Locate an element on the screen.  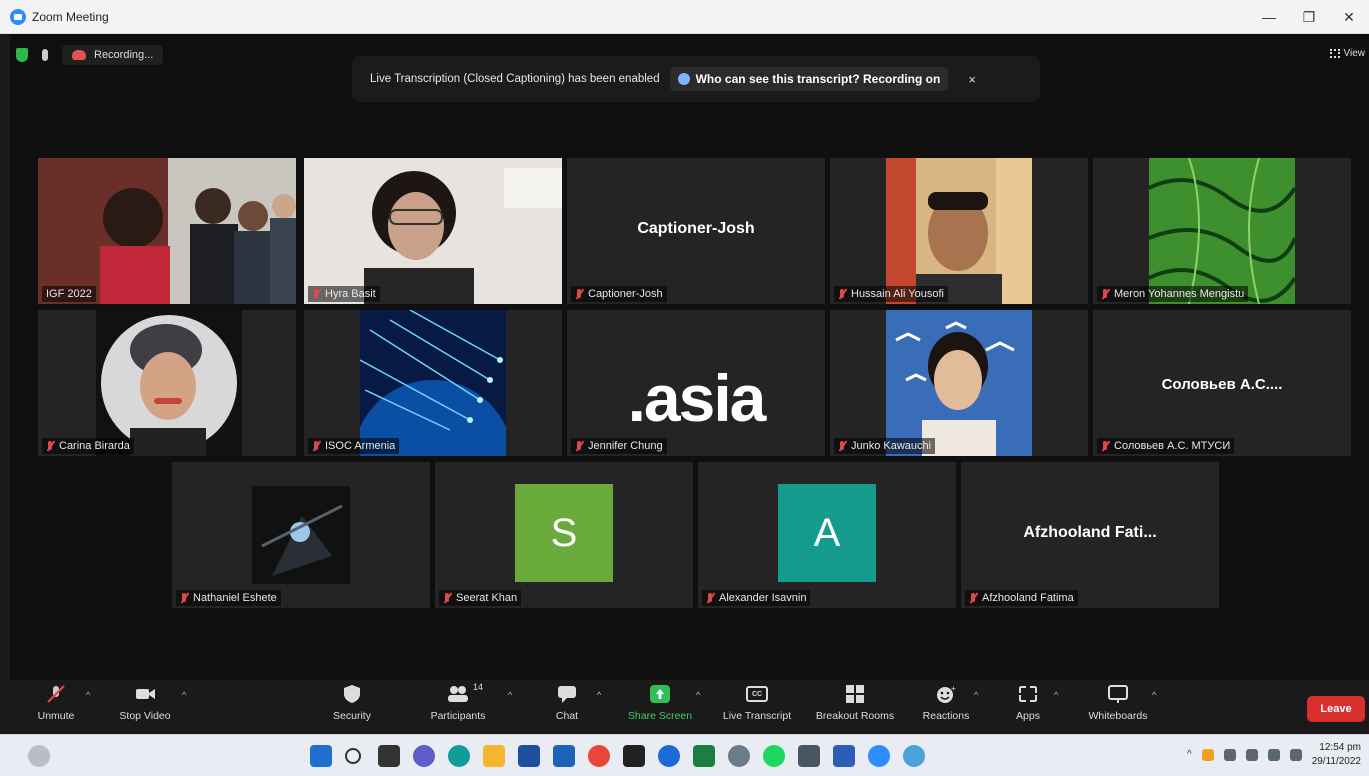
search-icon is located at coordinates (353, 756).